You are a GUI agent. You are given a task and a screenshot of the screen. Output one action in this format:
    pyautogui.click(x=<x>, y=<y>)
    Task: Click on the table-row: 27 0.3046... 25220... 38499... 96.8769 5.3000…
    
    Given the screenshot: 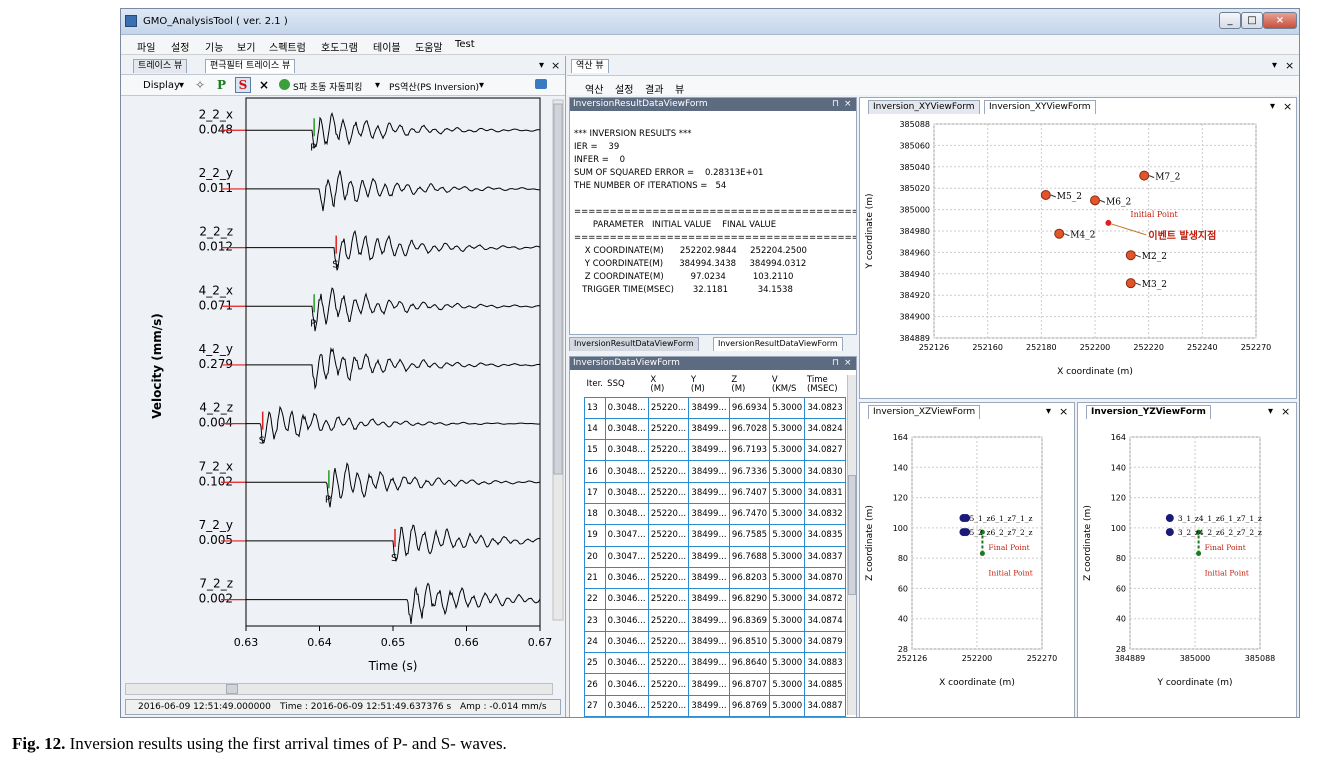 What is the action you would take?
    pyautogui.click(x=715, y=705)
    